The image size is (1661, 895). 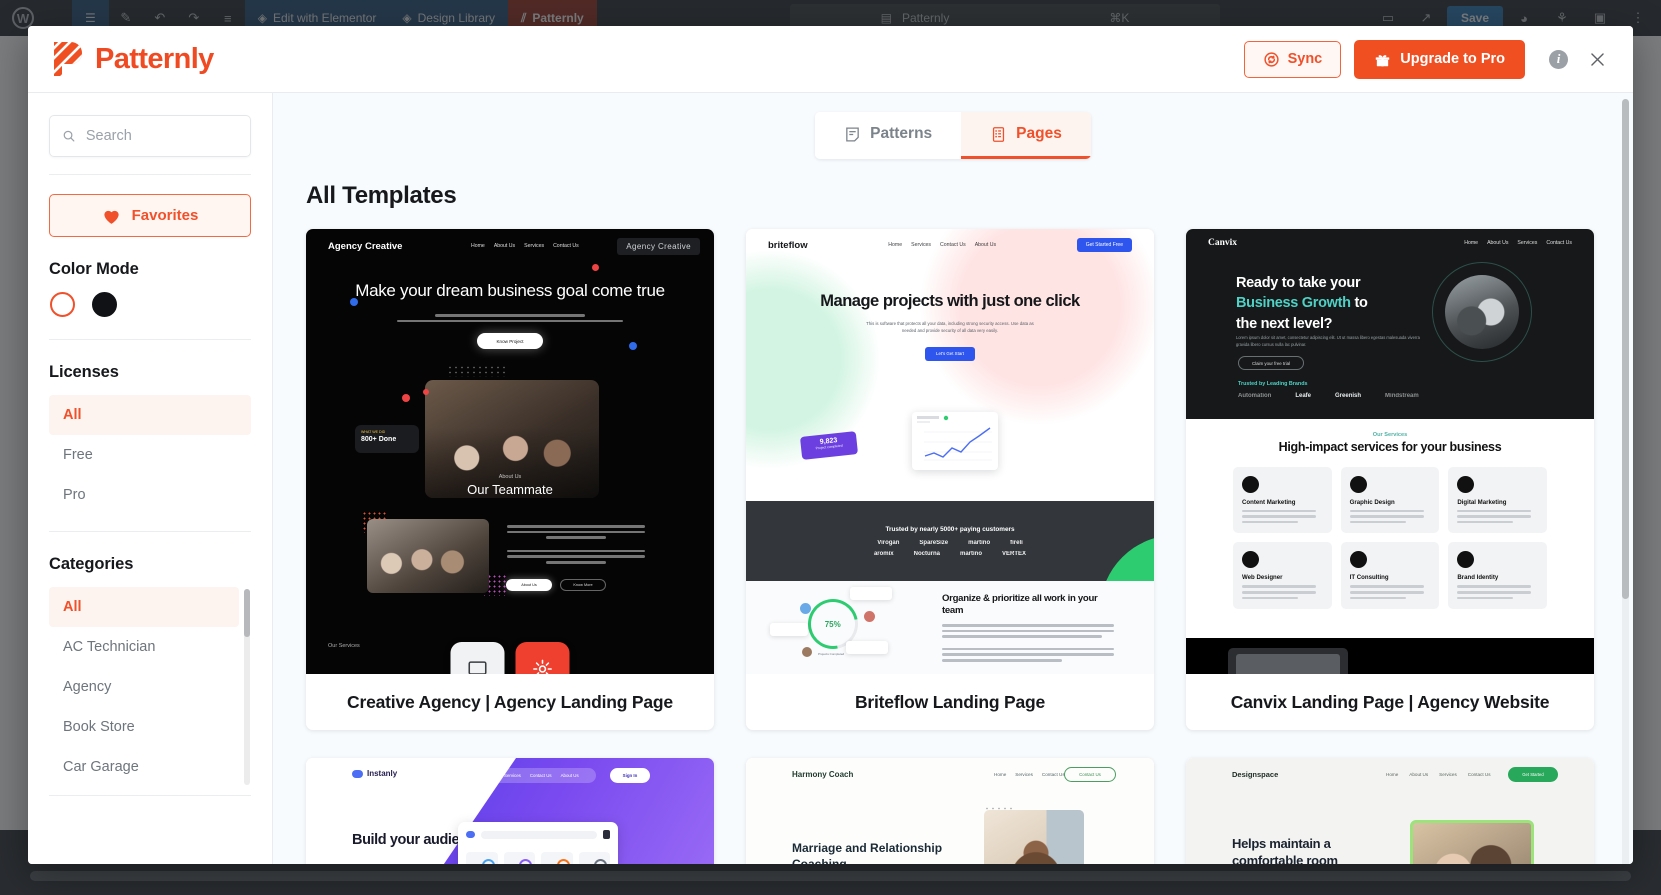 I want to click on preview-canvix: Canvix Home About Us Services Contact Us, so click(x=1390, y=451).